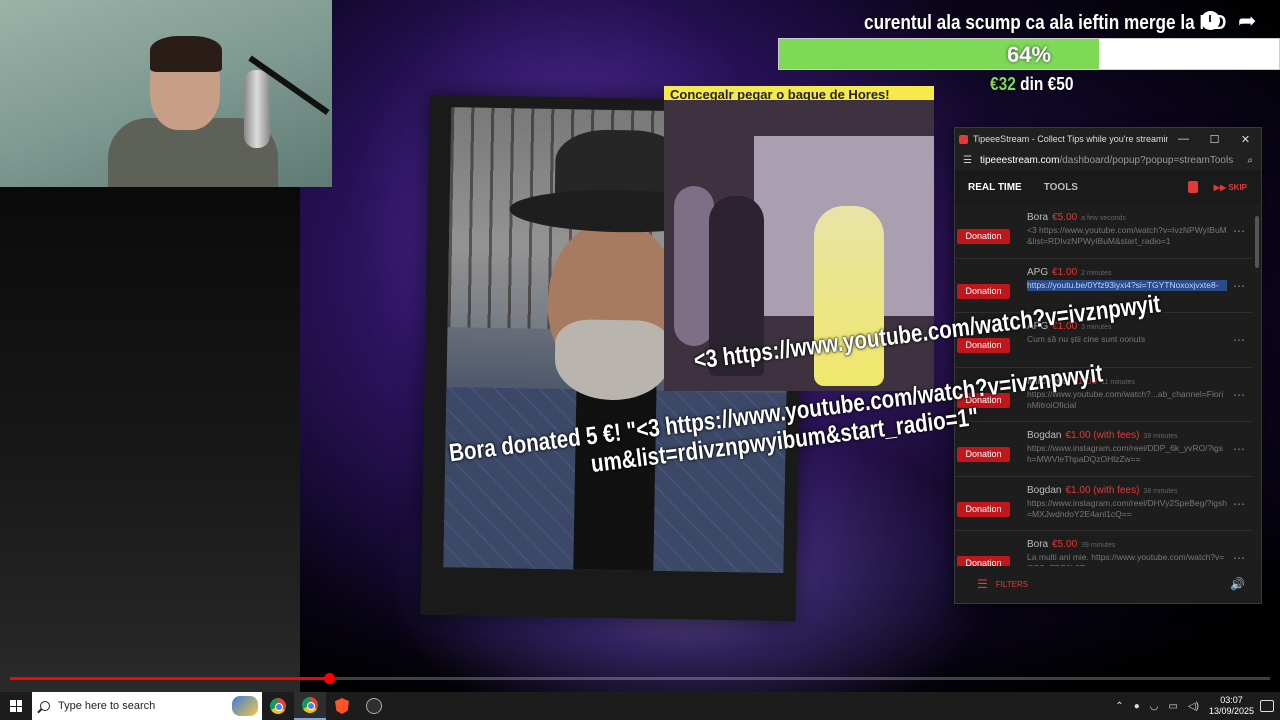 Image resolution: width=1280 pixels, height=720 pixels. What do you see at coordinates (1257, 242) in the screenshot?
I see `scrollbar` at bounding box center [1257, 242].